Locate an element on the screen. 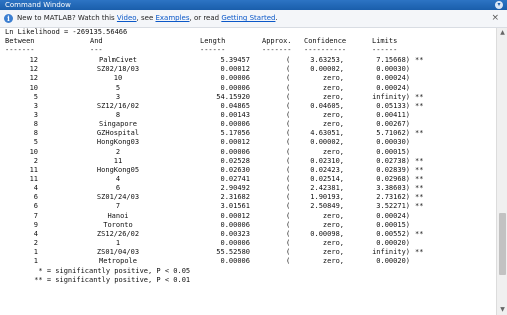 This screenshot has width=507, height=315. cell-and: 3 is located at coordinates (118, 96).